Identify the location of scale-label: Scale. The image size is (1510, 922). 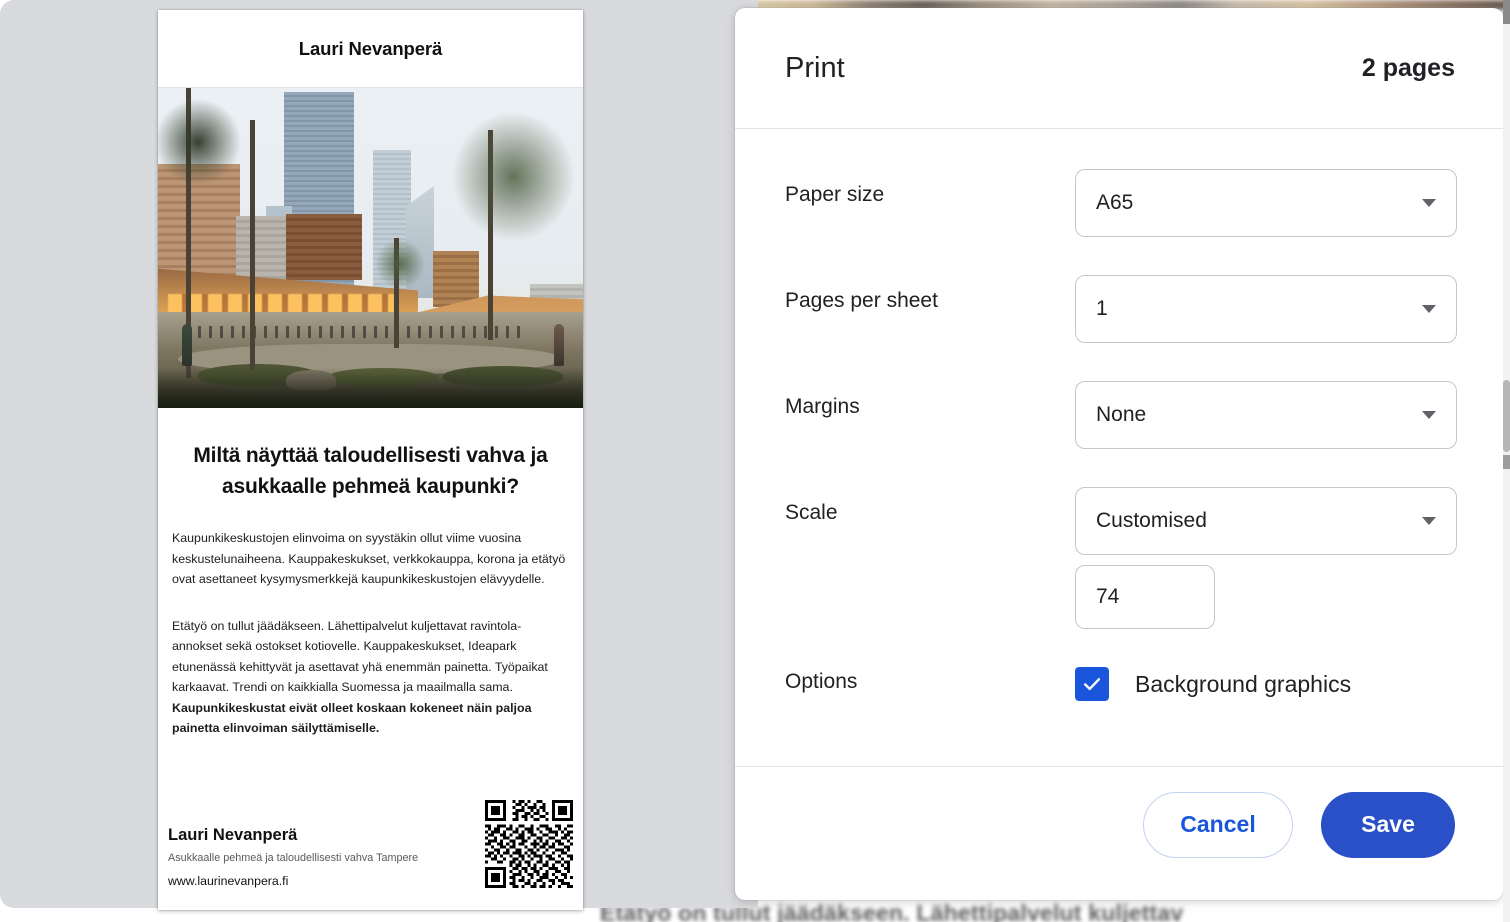
(811, 512).